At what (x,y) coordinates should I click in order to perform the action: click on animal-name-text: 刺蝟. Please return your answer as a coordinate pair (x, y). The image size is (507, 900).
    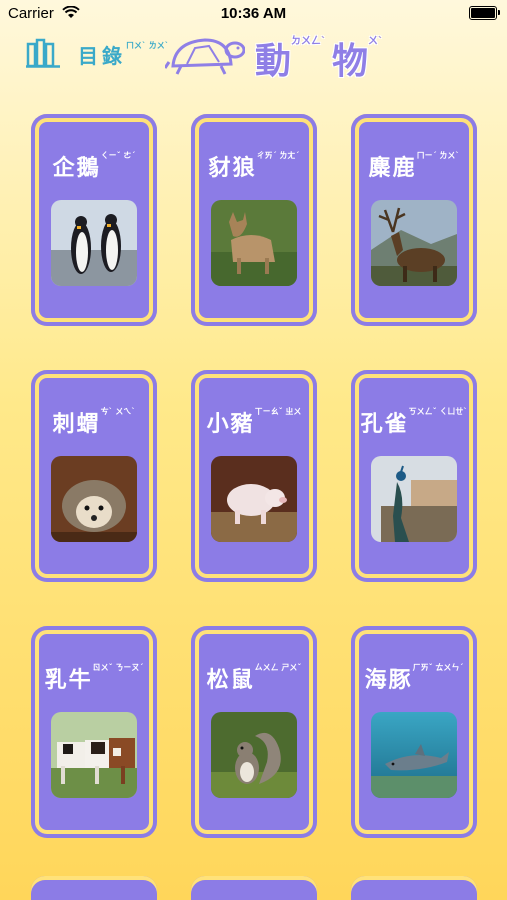
    Looking at the image, I should click on (76, 424).